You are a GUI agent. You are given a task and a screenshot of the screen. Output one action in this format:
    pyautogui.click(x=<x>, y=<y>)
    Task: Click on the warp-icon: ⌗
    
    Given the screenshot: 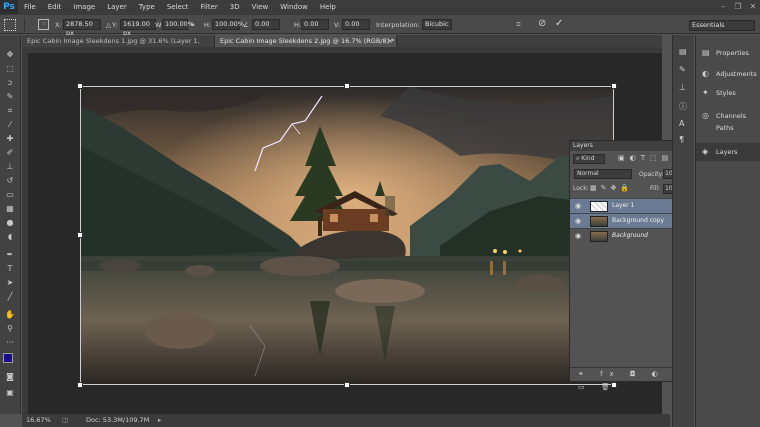 What is the action you would take?
    pyautogui.click(x=522, y=25)
    